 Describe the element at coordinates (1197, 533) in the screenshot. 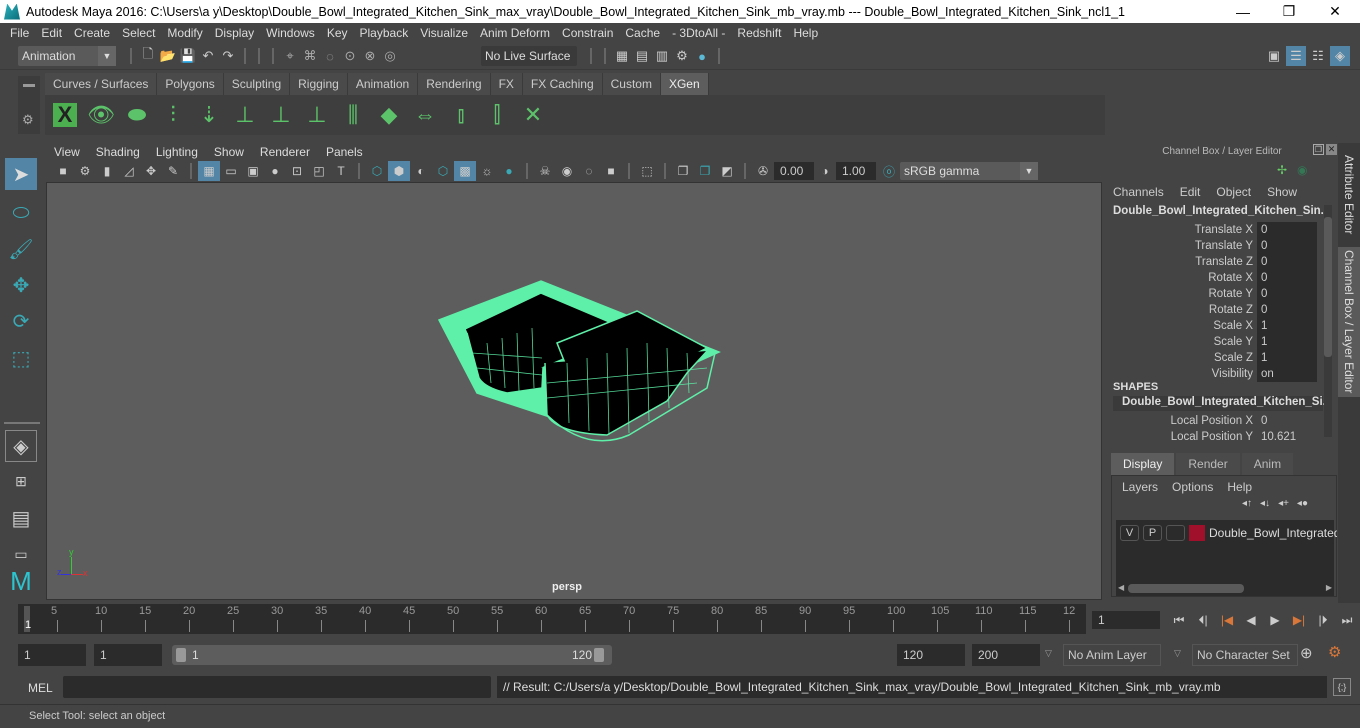

I see `layer-color-swatch` at that location.